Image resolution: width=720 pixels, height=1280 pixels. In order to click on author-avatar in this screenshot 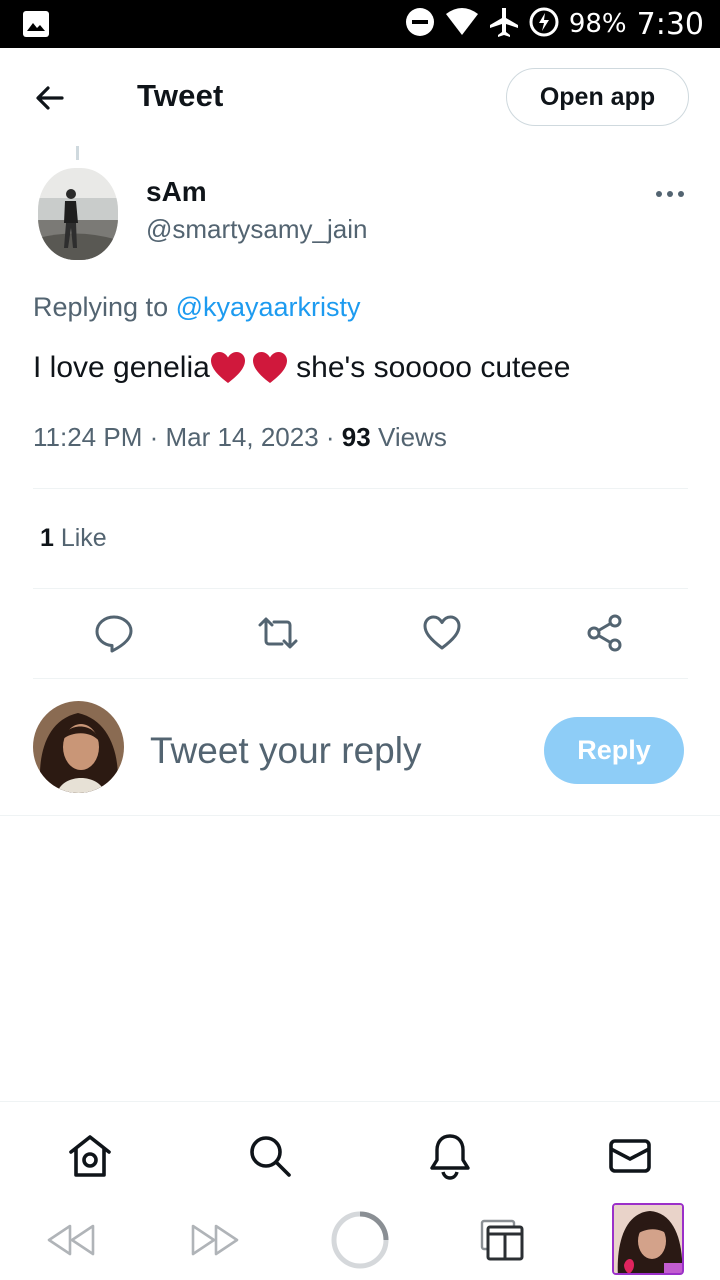, I will do `click(78, 214)`.